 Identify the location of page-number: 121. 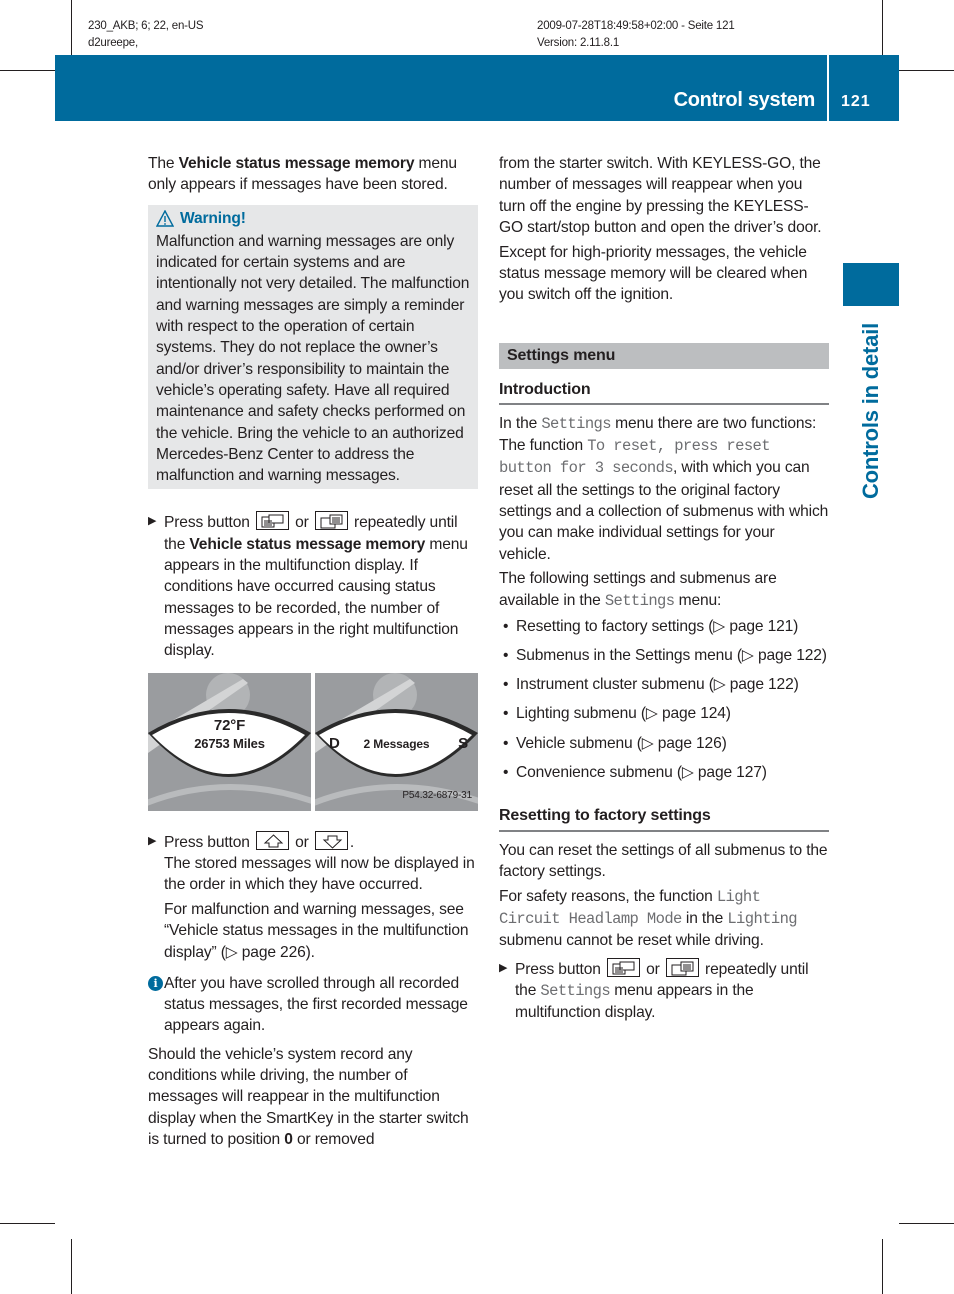
(856, 101).